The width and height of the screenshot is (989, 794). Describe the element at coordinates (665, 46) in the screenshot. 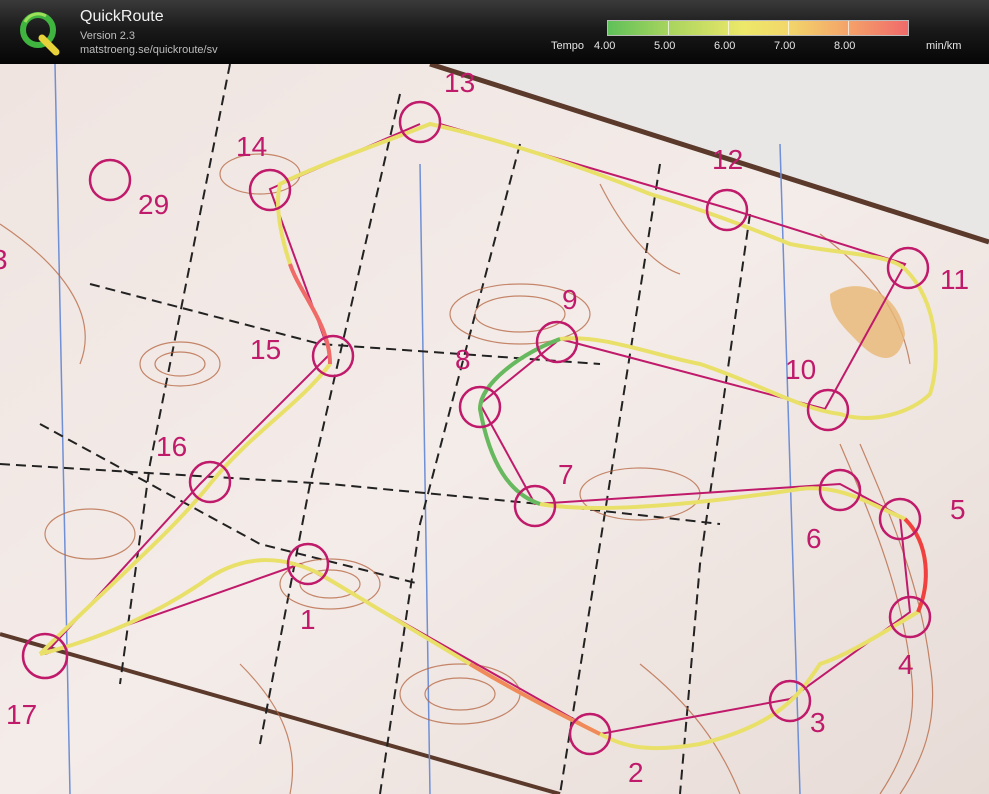

I see `legend-tick-2: 5.00` at that location.